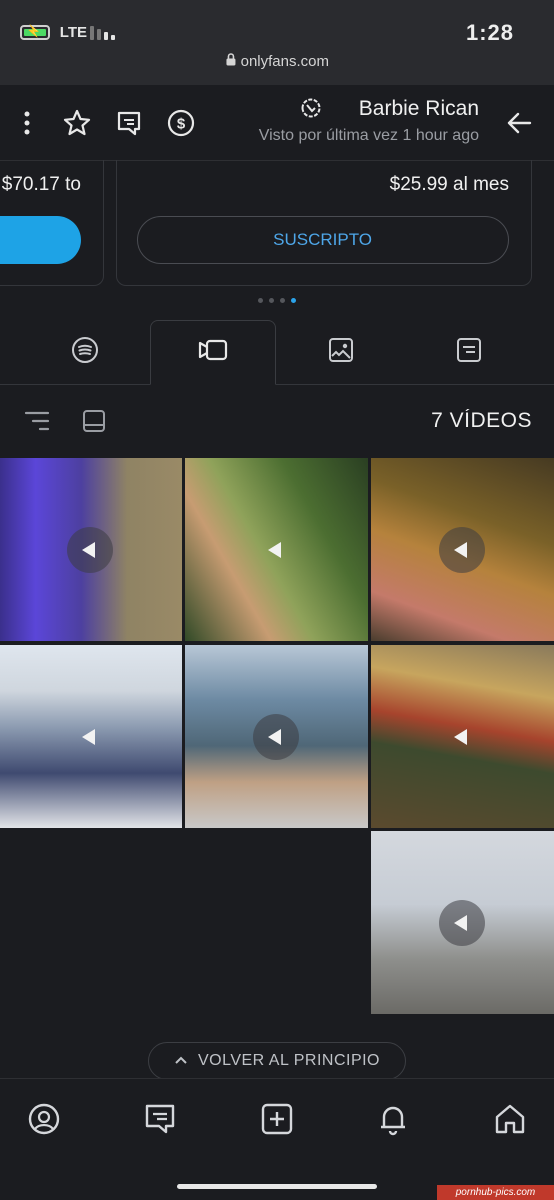 This screenshot has height=1200, width=554. I want to click on media-tabs, so click(277, 352).